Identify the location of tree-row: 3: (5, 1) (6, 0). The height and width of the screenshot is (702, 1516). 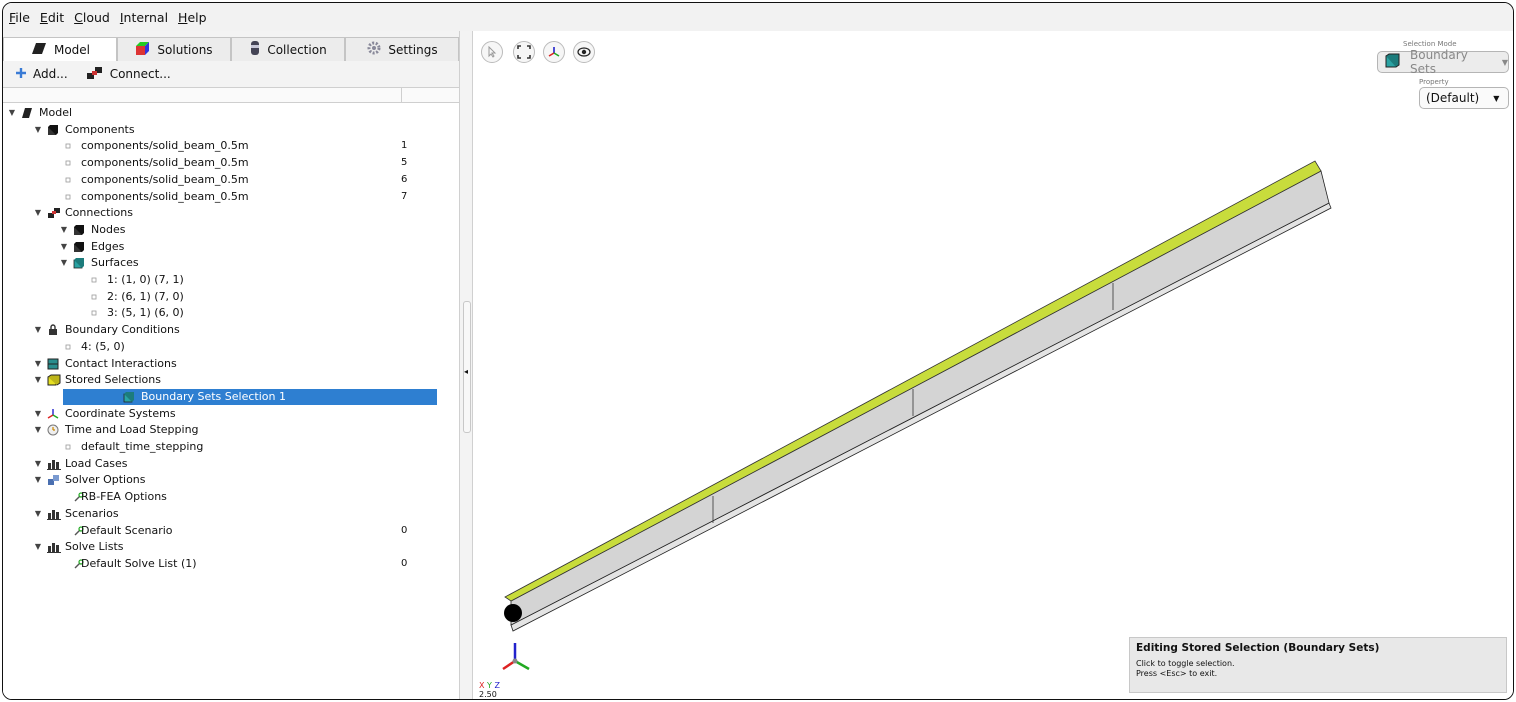
(223, 313).